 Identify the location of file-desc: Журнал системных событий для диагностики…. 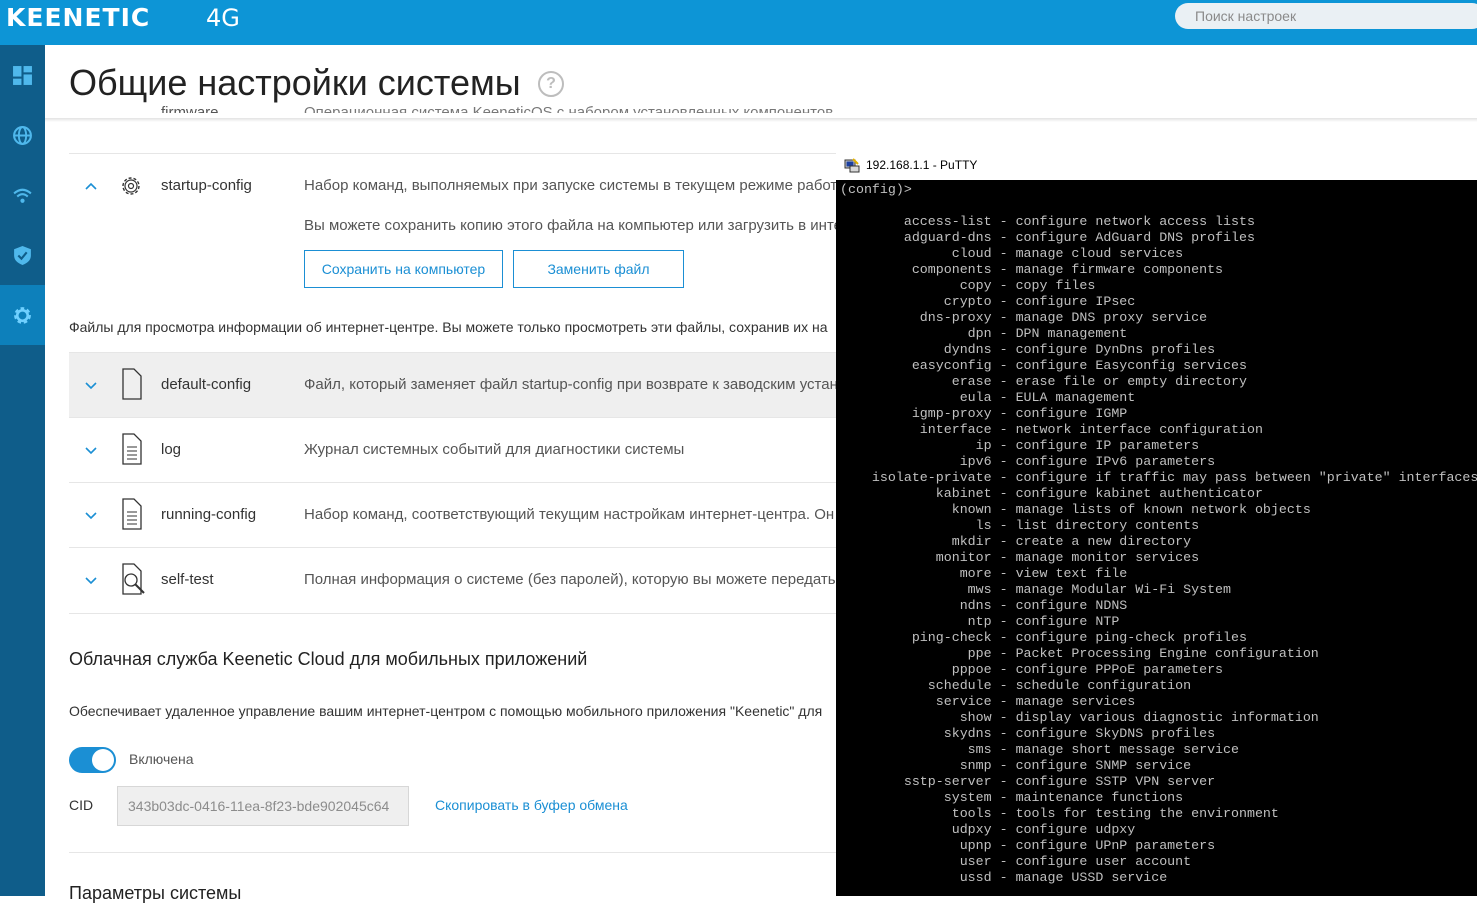
(494, 449).